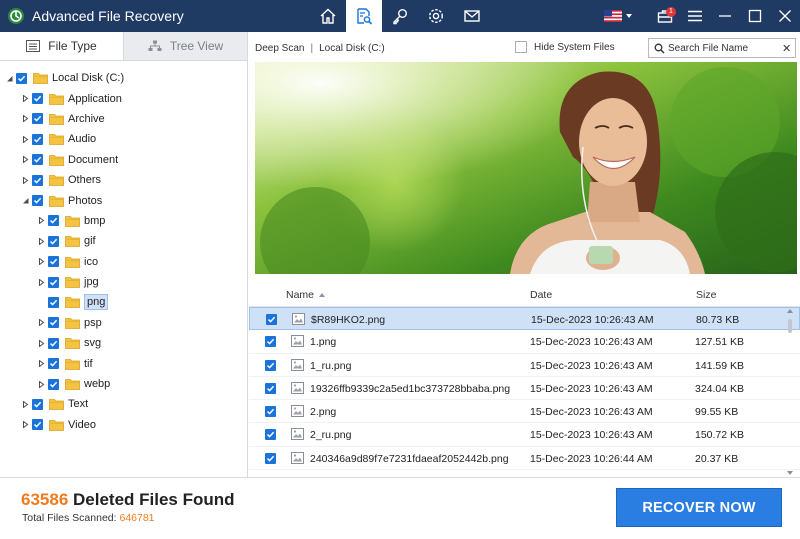 Image resolution: width=800 pixels, height=539 pixels. Describe the element at coordinates (123, 343) in the screenshot. I see `tree-item: svg` at that location.